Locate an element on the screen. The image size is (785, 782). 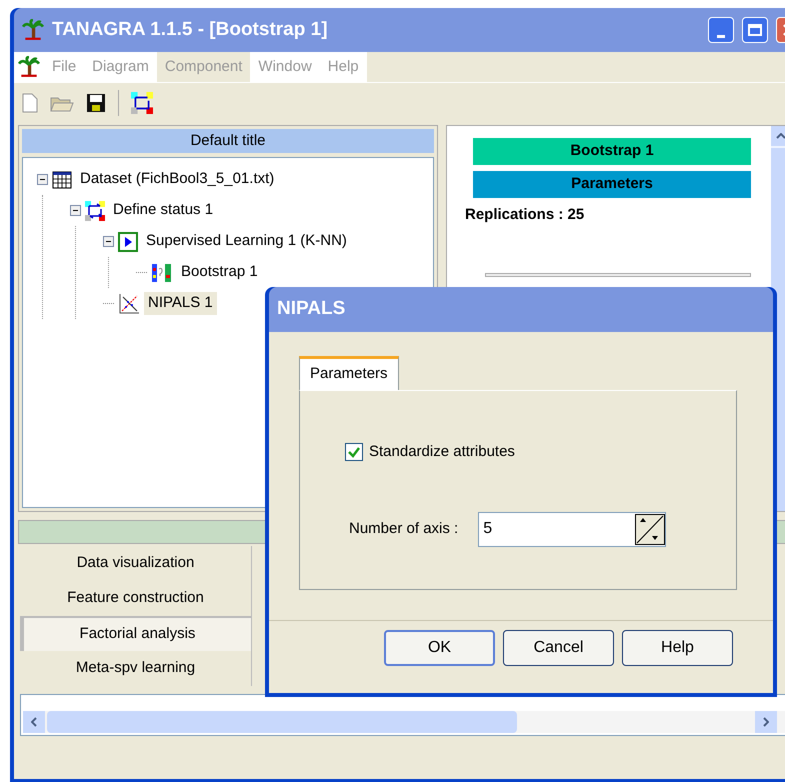
dialog-title: NIPALS is located at coordinates (311, 309).